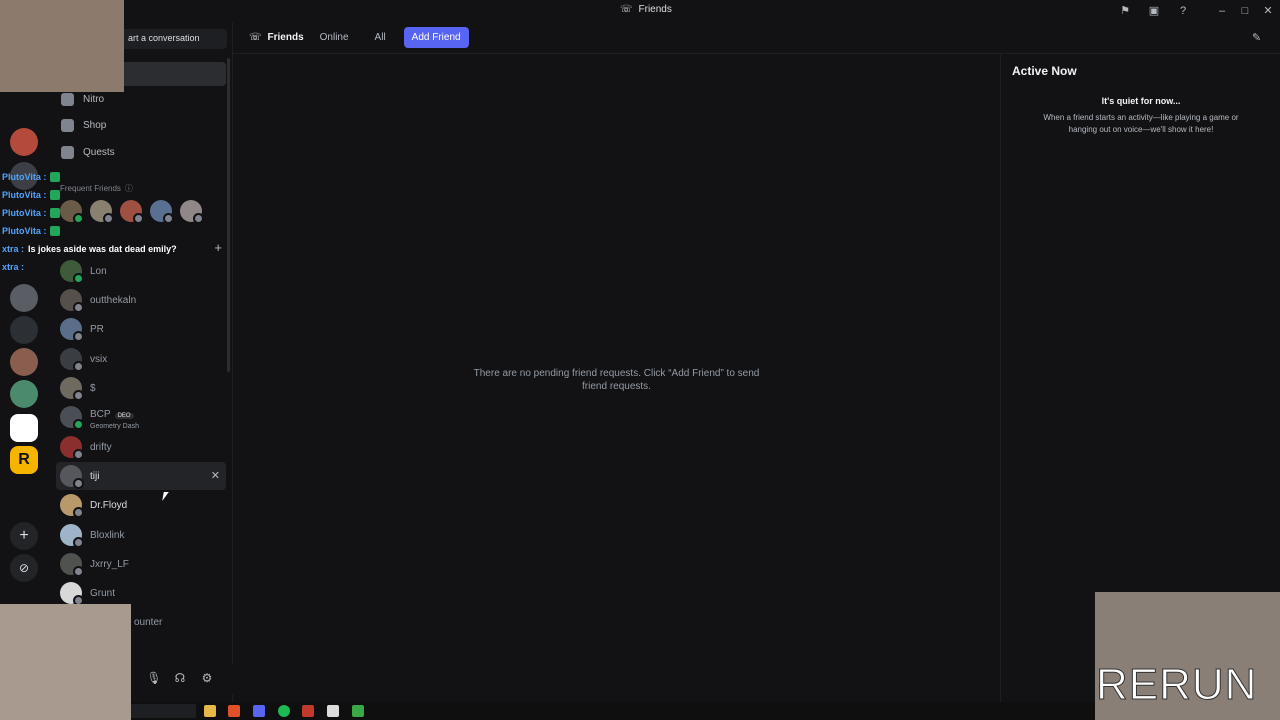  What do you see at coordinates (141, 125) in the screenshot?
I see `nav-shop: Shop` at bounding box center [141, 125].